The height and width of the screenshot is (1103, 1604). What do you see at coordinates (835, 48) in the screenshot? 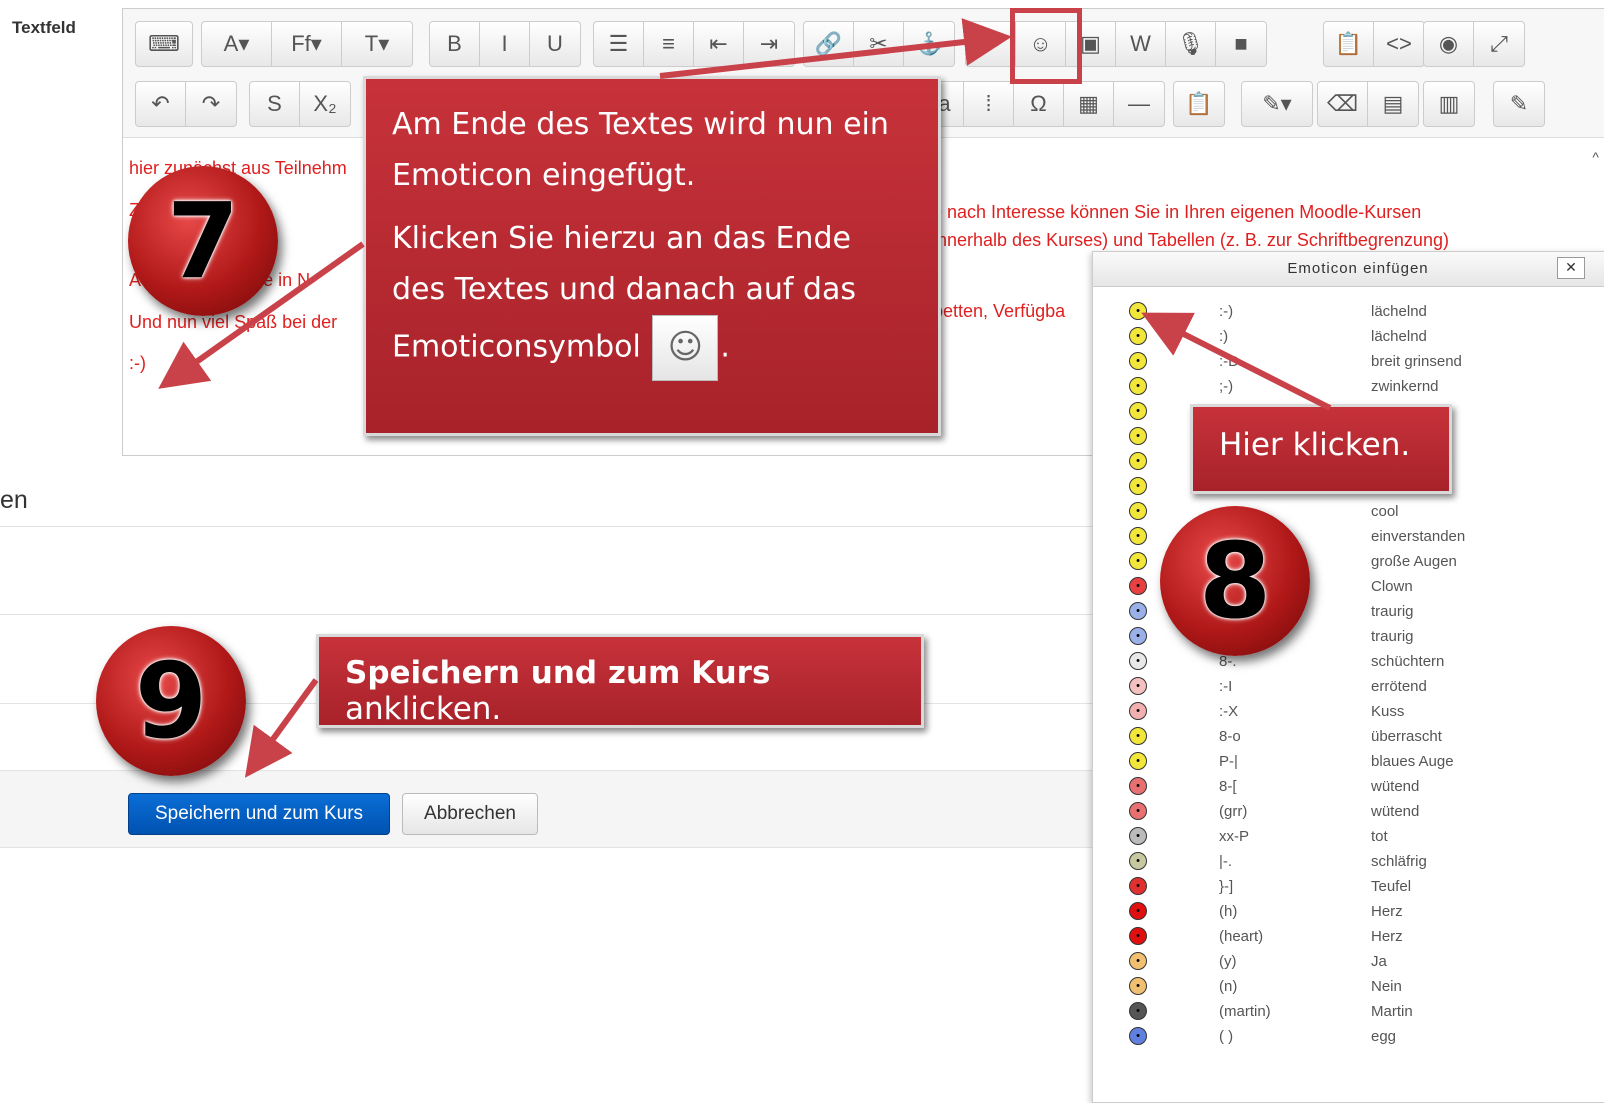
I see `arrow-to-emoticon-button` at bounding box center [835, 48].